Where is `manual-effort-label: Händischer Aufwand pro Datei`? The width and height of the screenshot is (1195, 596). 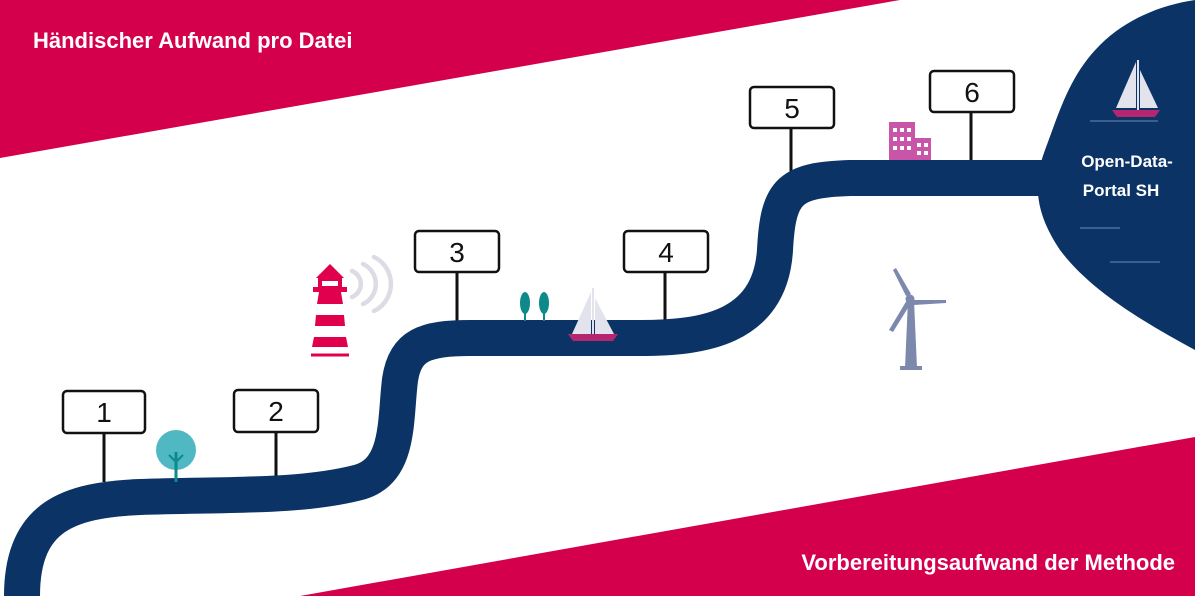
manual-effort-label: Händischer Aufwand pro Datei is located at coordinates (193, 40).